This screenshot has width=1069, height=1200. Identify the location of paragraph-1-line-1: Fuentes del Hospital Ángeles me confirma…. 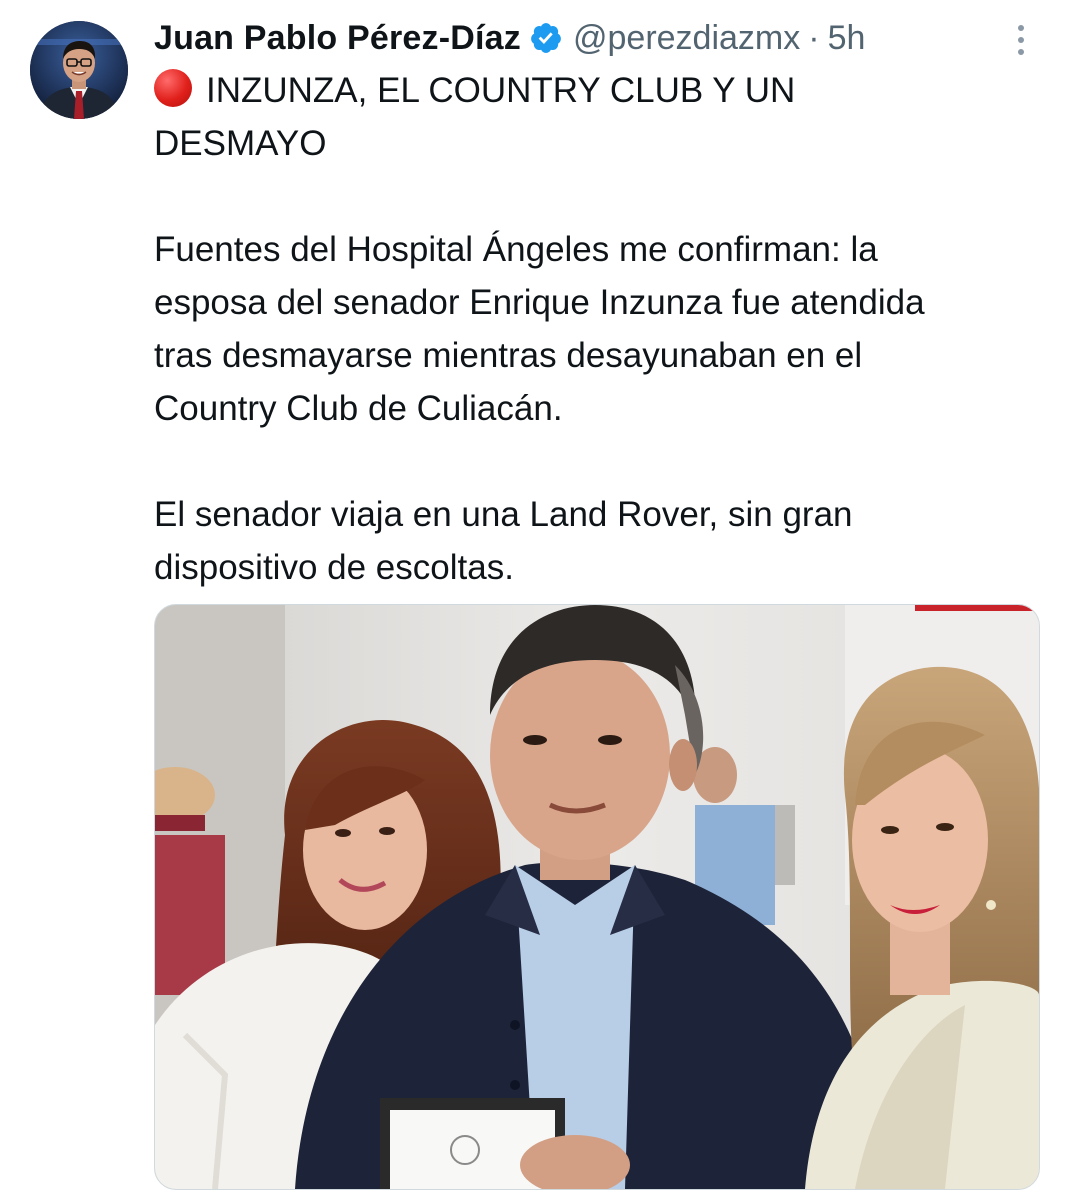
(516, 249).